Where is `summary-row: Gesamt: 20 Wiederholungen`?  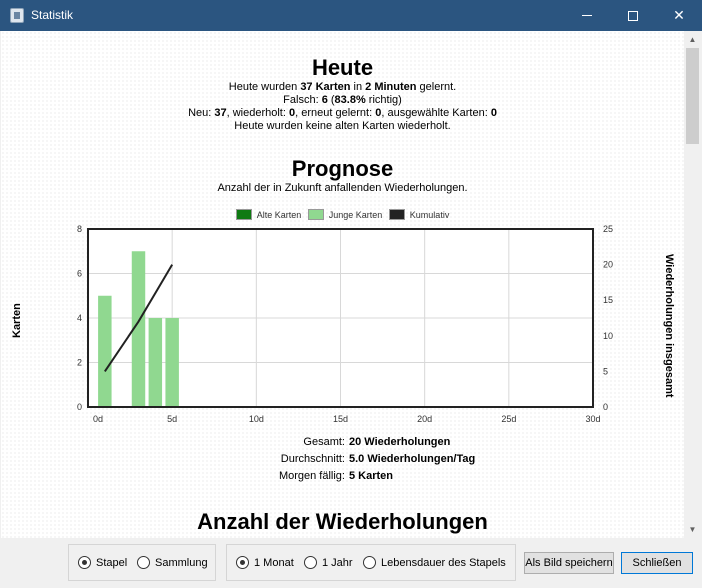
summary-row: Gesamt: 20 Wiederholungen is located at coordinates (377, 442).